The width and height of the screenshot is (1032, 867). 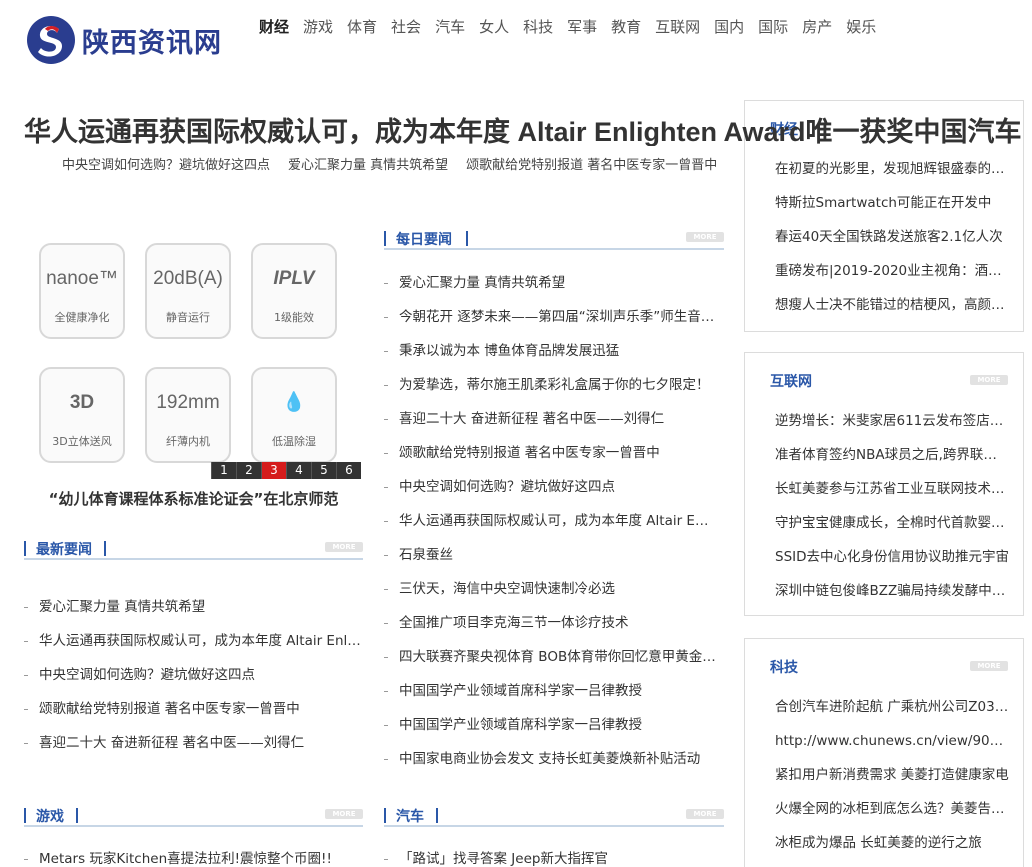 I want to click on nav-item-games: 游戏, so click(x=318, y=27).